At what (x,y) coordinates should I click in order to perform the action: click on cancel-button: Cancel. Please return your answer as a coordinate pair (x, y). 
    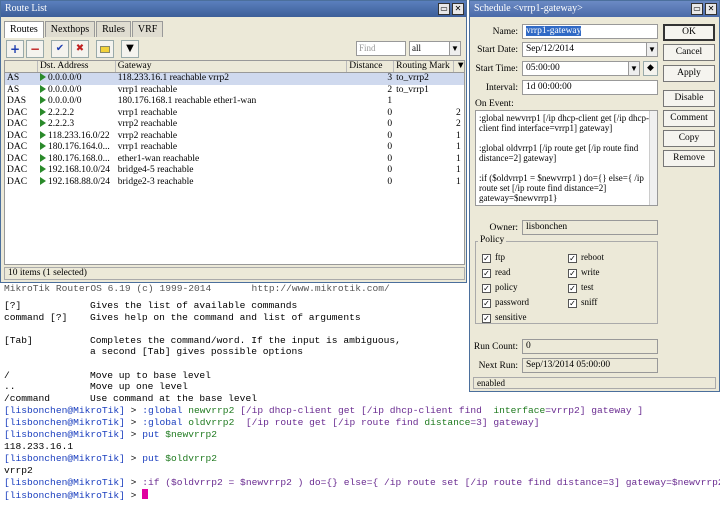
    Looking at the image, I should click on (689, 52).